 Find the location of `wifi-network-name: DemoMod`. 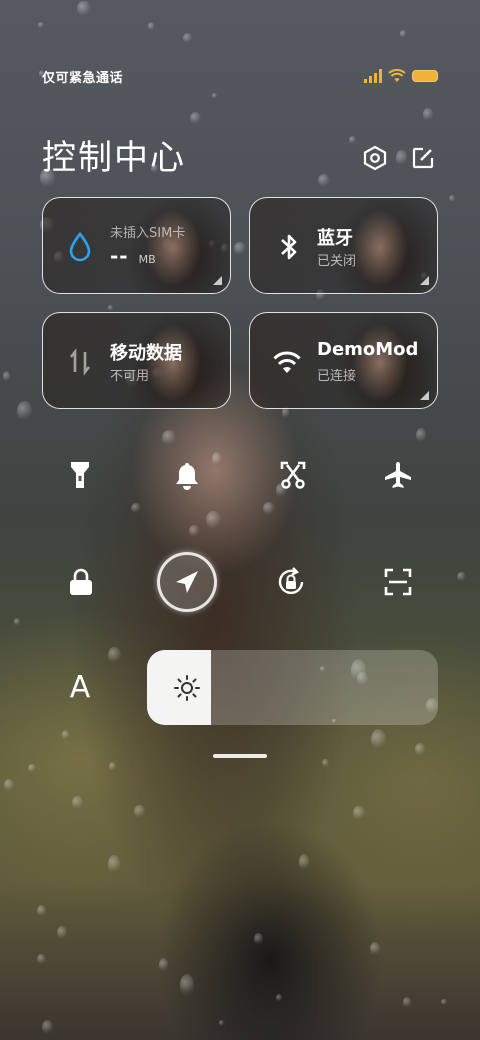

wifi-network-name: DemoMod is located at coordinates (368, 349).